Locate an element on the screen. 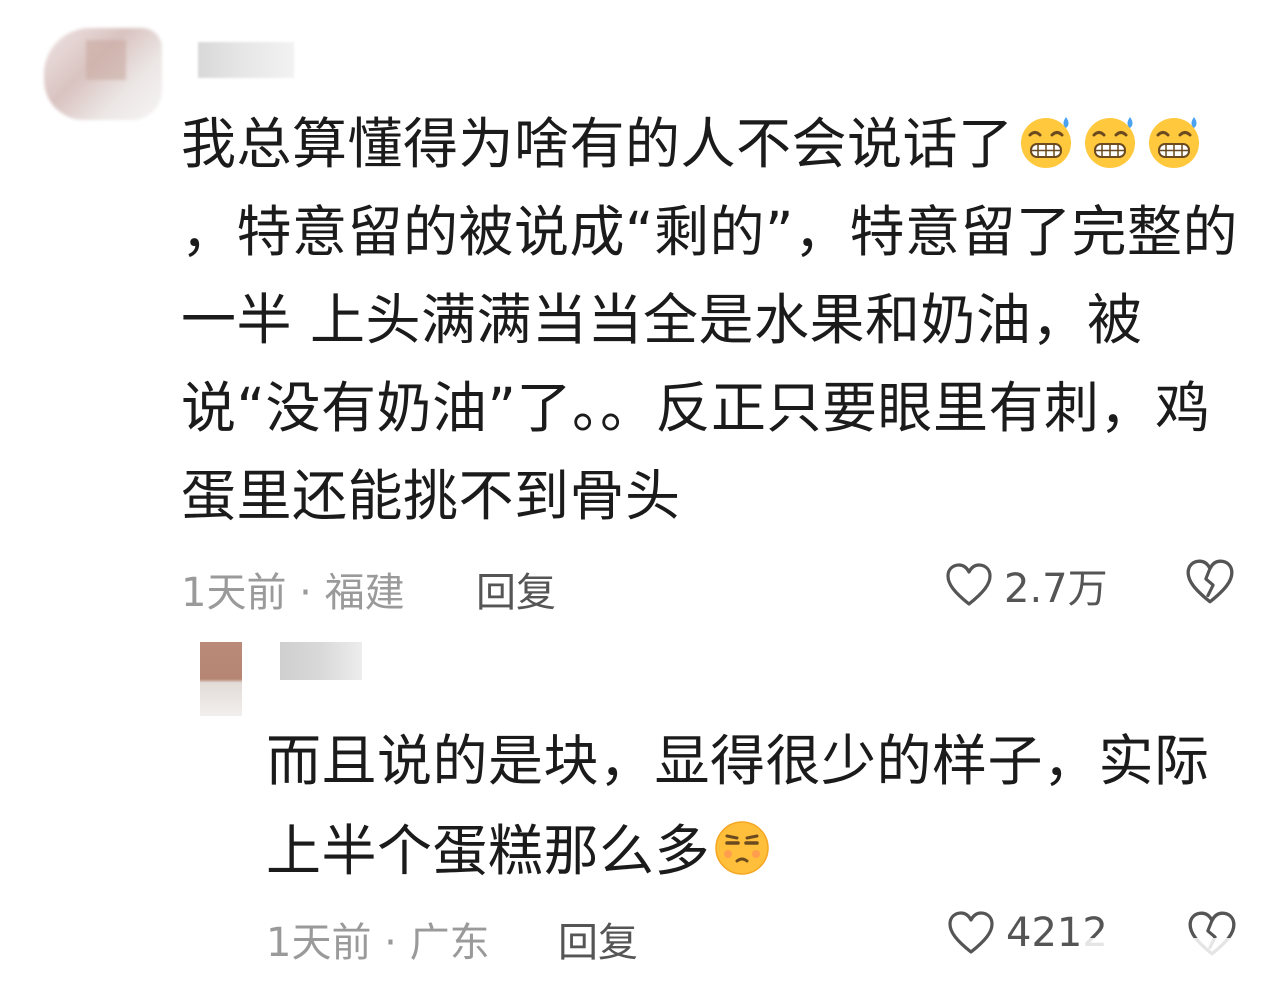 Image resolution: width=1284 pixels, height=982 pixels. like-button: 2.7万 is located at coordinates (1026, 585).